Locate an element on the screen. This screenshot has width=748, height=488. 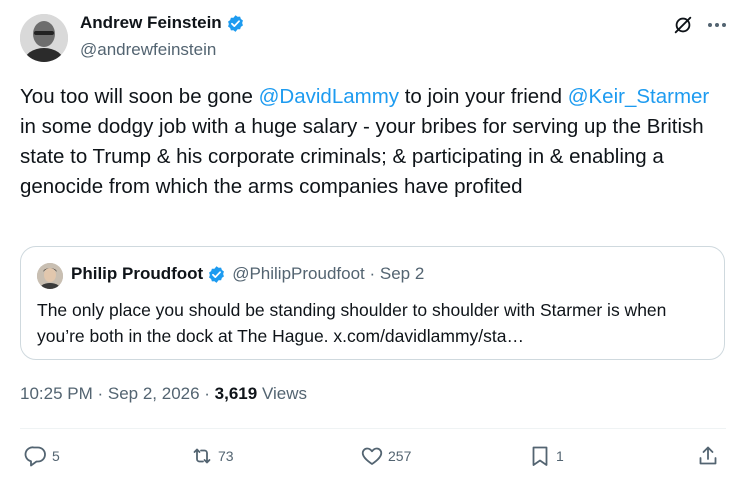
action-bar: 5 73 257 1 is located at coordinates (373, 460).